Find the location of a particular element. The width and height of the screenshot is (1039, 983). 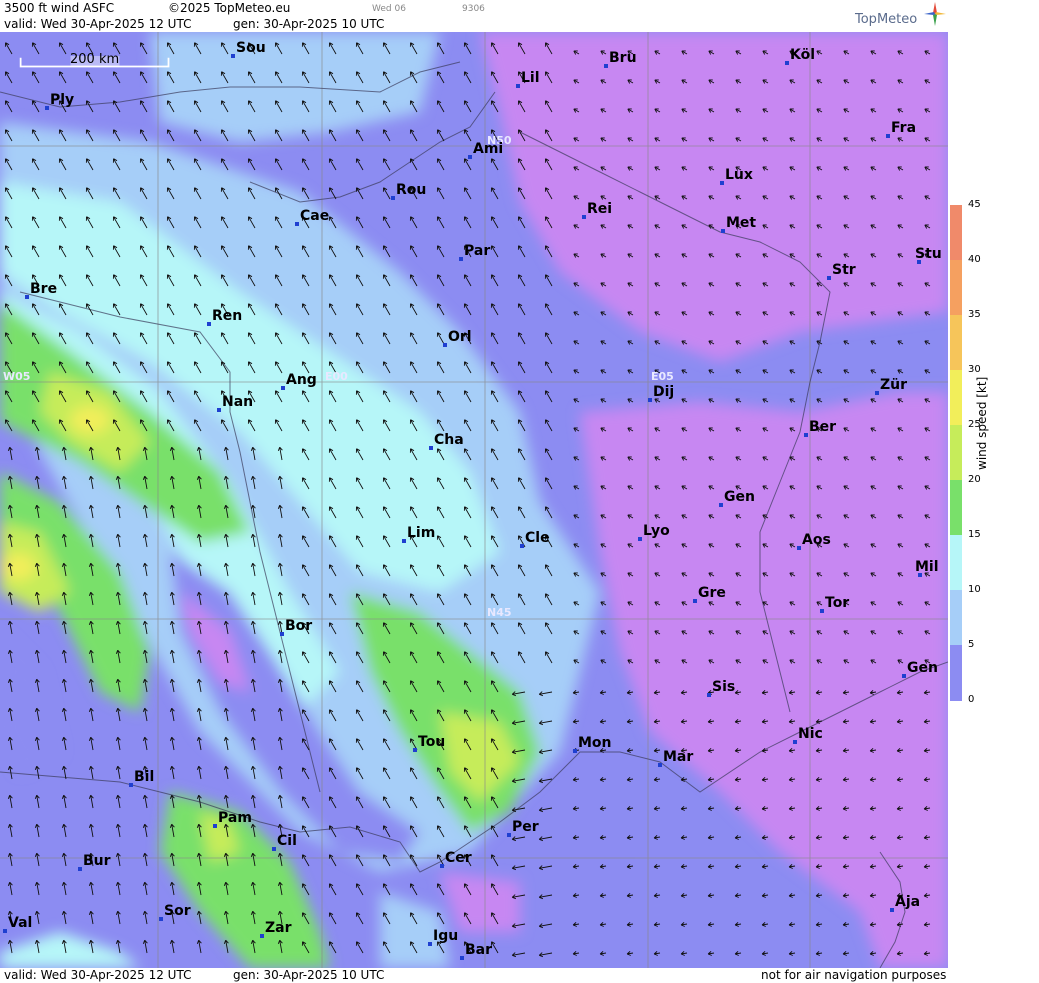

city-label: Dij is located at coordinates (664, 392).